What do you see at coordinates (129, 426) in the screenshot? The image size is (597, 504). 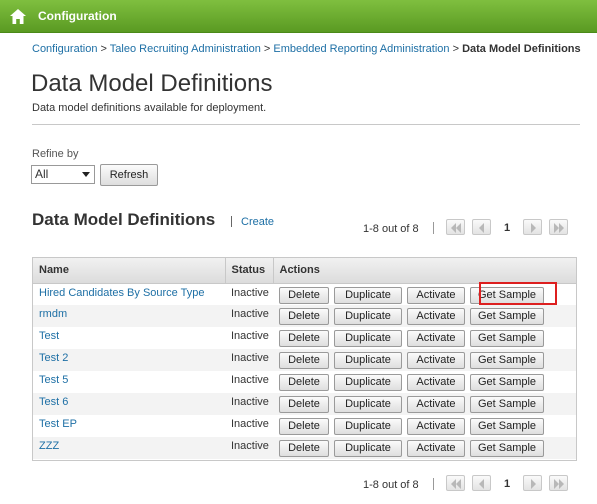 I see `cell-name: Test EP` at bounding box center [129, 426].